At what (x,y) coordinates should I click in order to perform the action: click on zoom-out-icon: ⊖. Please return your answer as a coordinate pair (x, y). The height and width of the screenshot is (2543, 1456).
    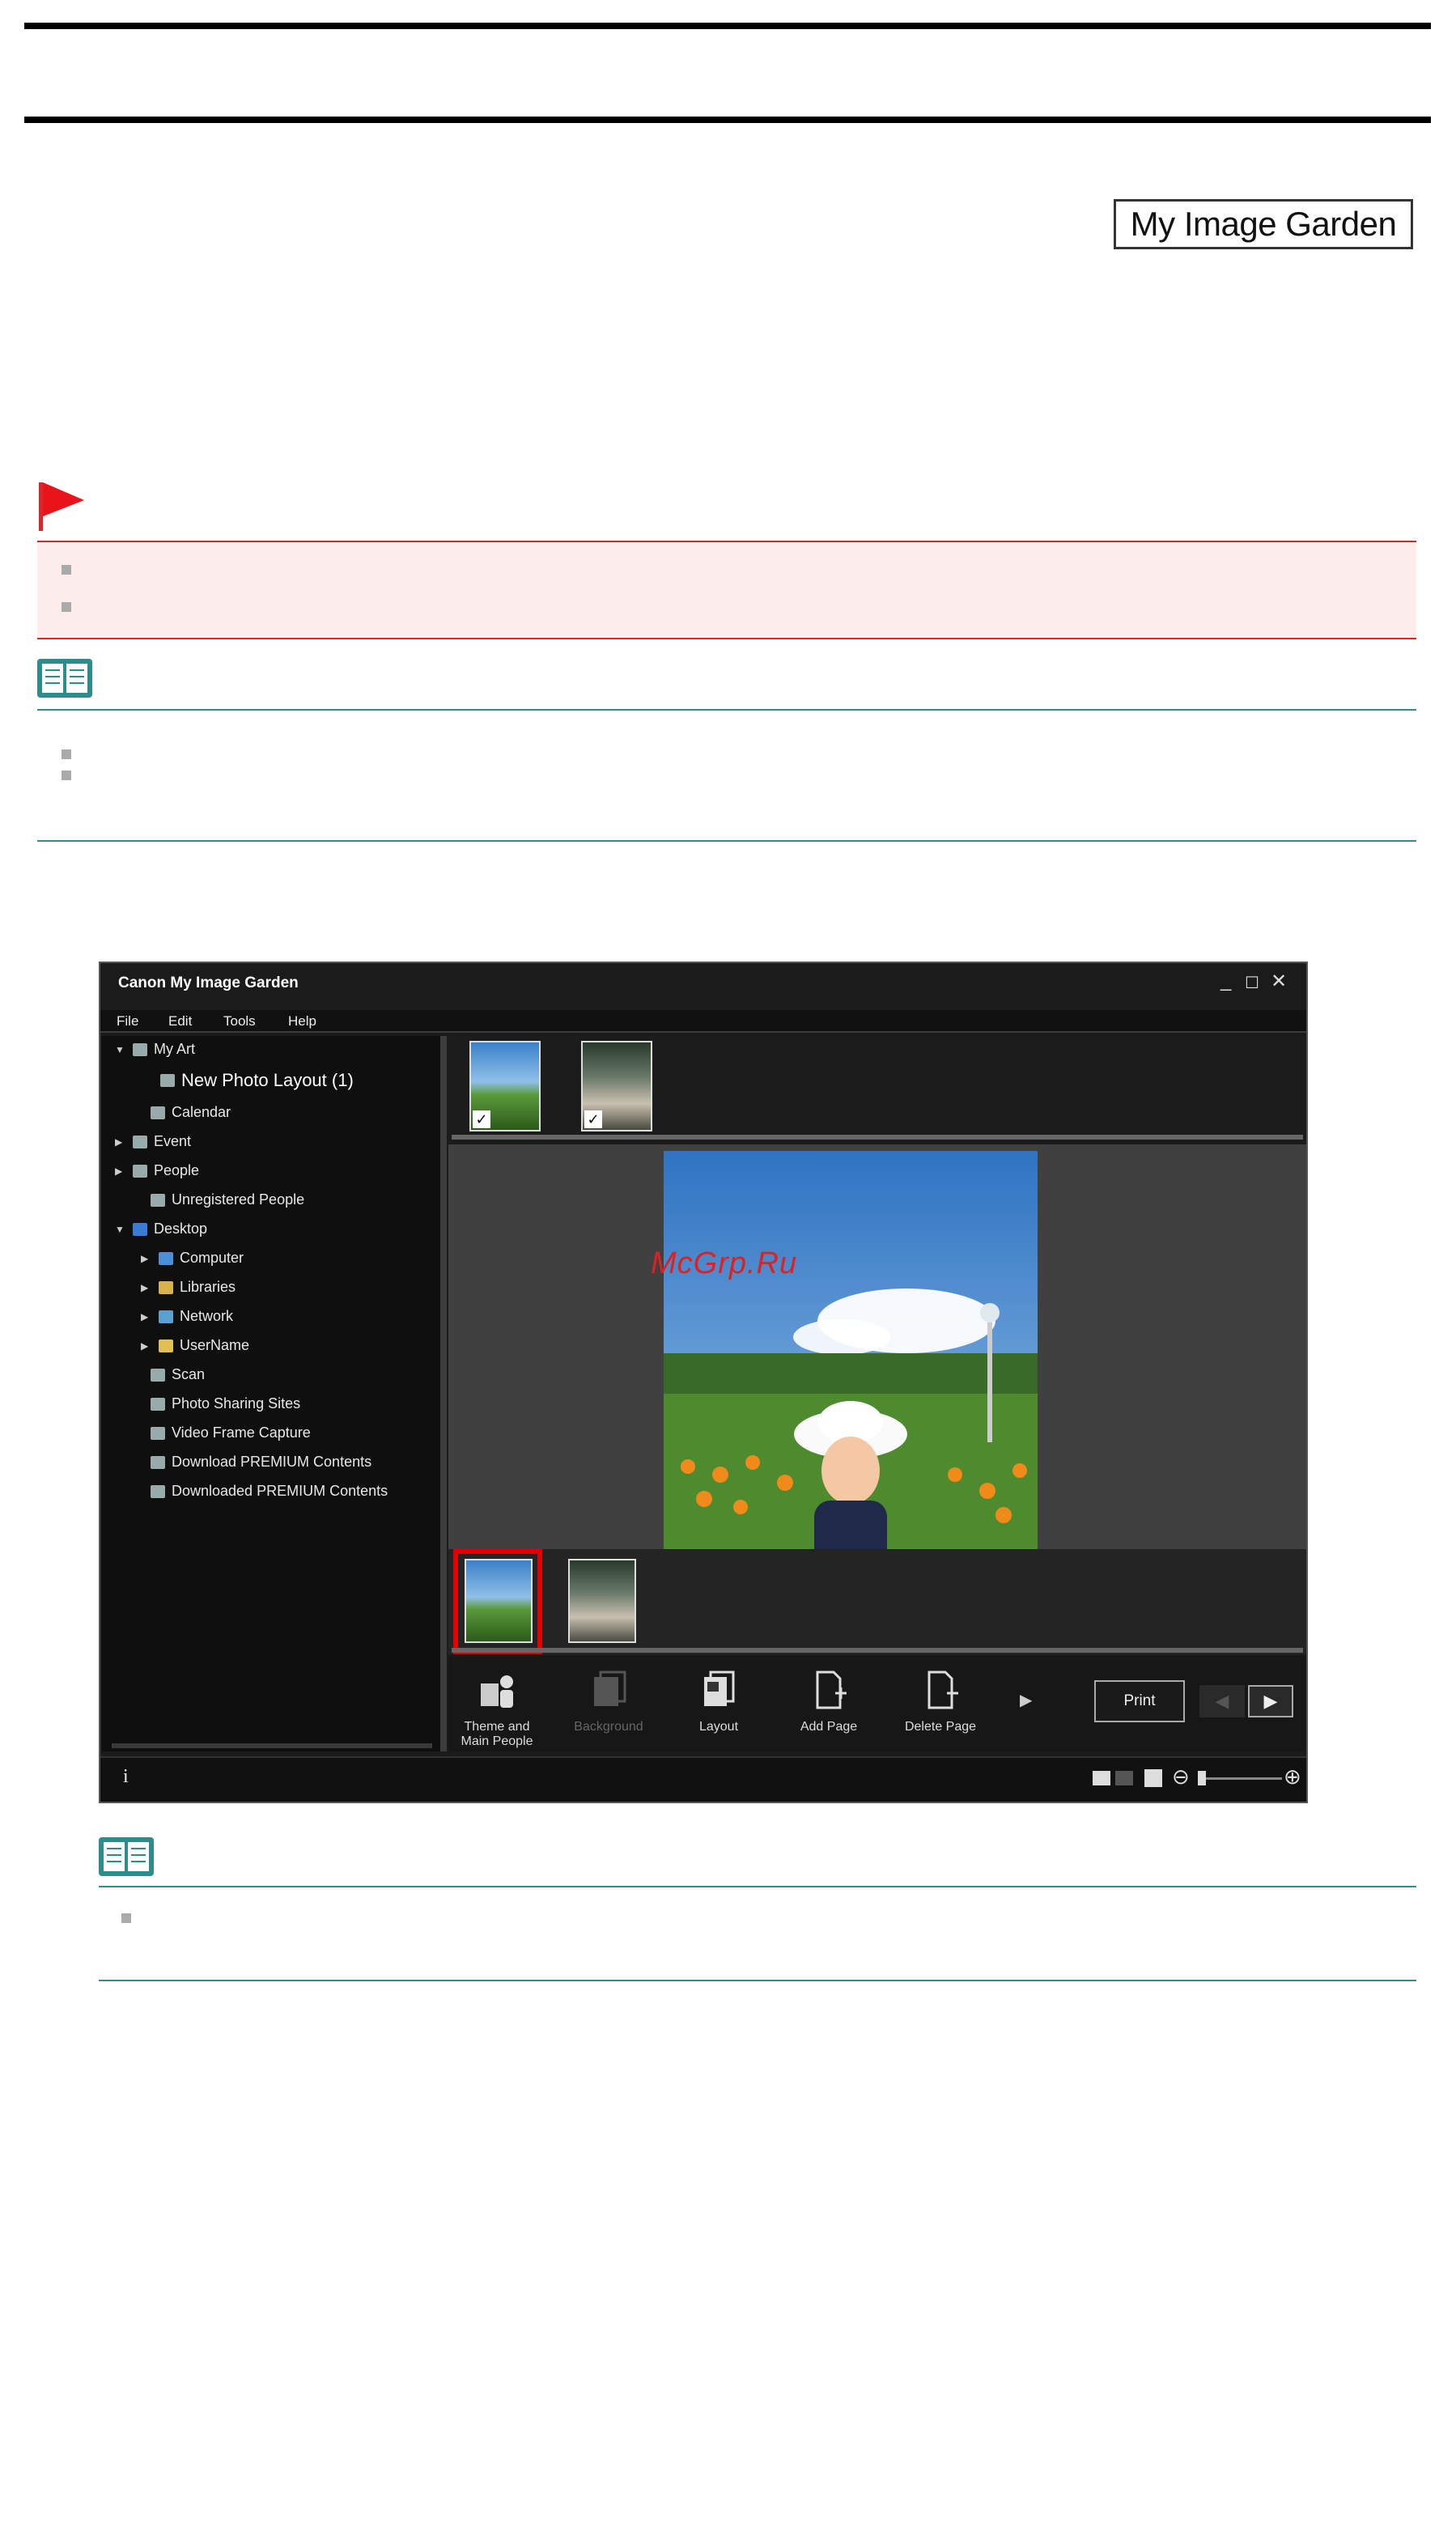
    Looking at the image, I should click on (1181, 1777).